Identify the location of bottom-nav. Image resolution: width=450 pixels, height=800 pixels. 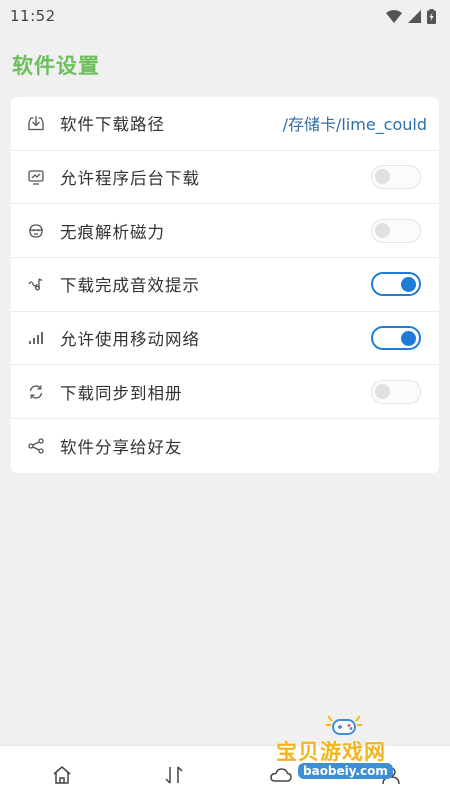
(225, 772).